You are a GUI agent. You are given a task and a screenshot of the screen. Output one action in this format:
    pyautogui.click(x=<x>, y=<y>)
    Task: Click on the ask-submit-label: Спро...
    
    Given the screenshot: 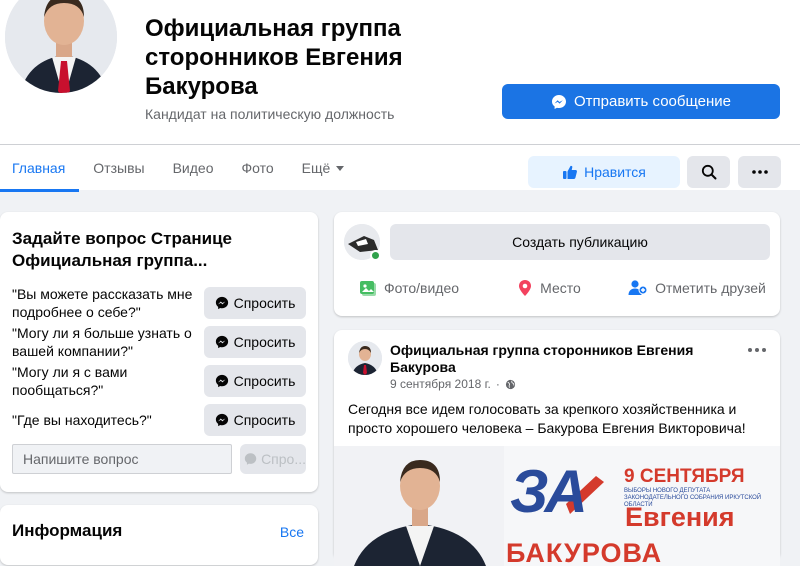 What is the action you would take?
    pyautogui.click(x=283, y=459)
    